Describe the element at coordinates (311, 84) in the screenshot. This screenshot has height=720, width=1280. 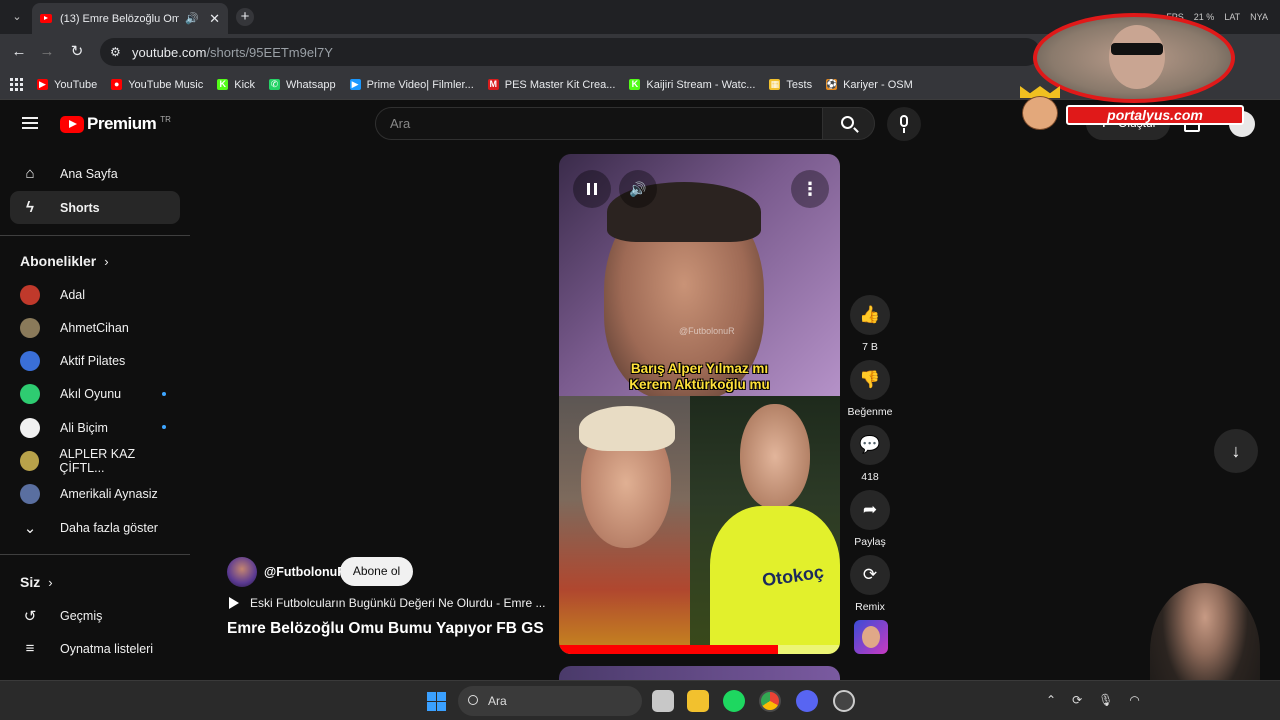
I see `bookmark-label: Whatsapp` at that location.